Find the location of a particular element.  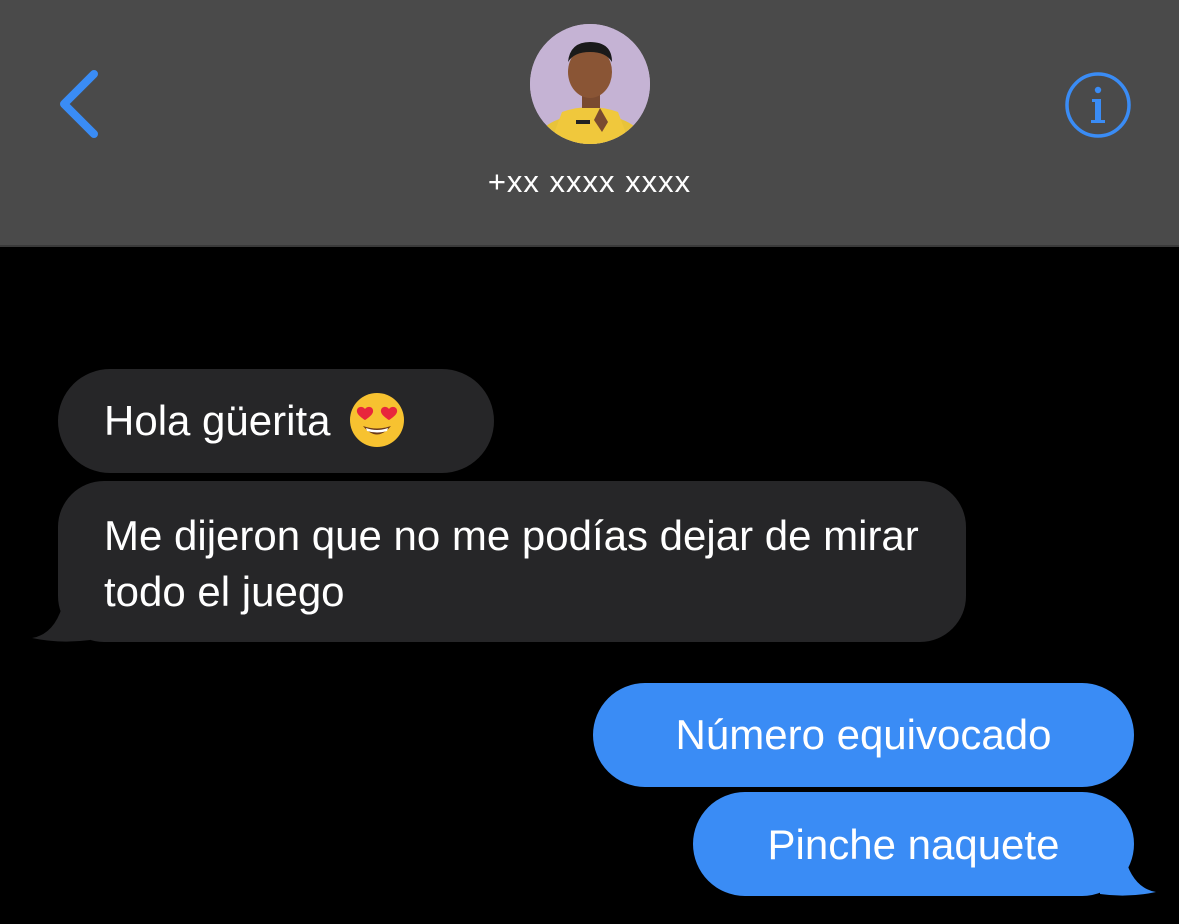

info-circle-icon is located at coordinates (1098, 105).